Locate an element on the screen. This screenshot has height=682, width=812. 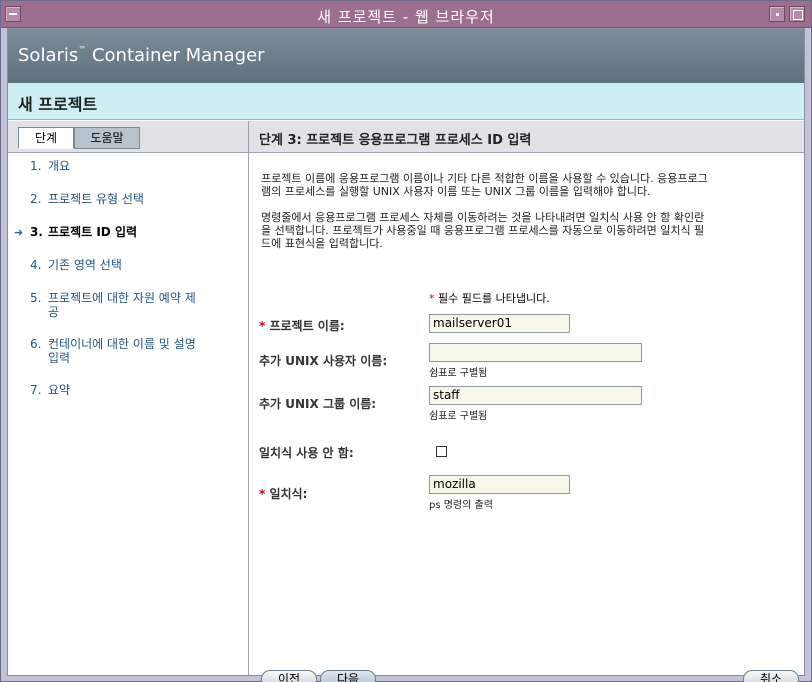
match-hint: ps 명령의 출력 is located at coordinates (461, 505).